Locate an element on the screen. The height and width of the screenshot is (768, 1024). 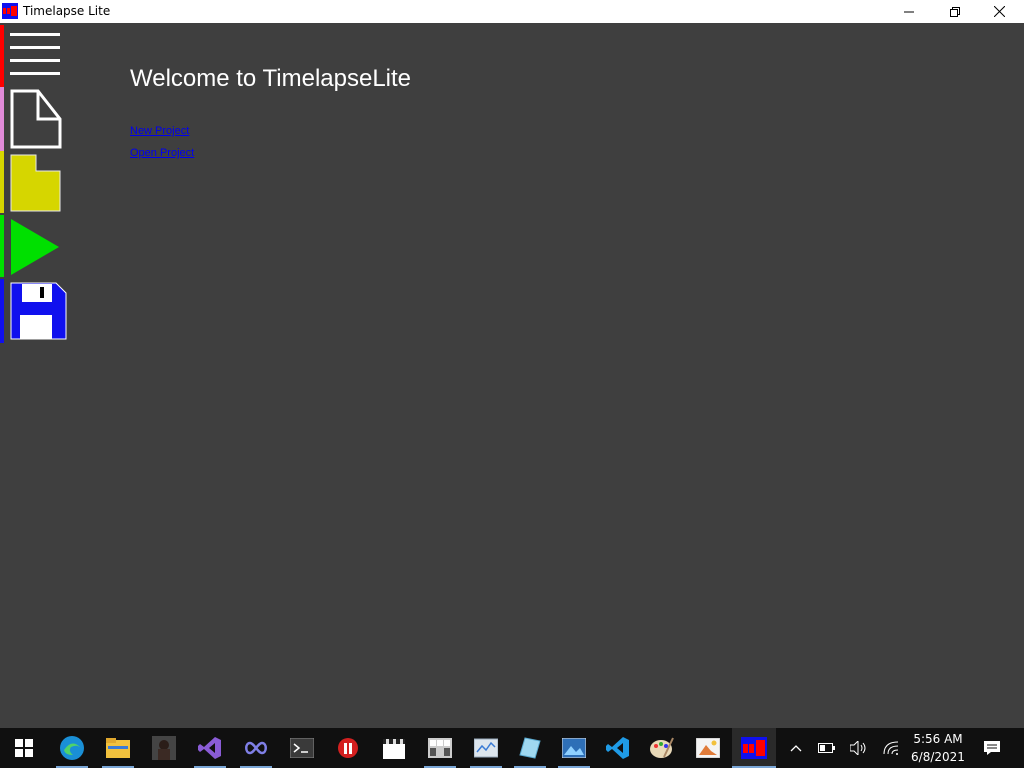
taskbar-infinity-app is located at coordinates (256, 748).